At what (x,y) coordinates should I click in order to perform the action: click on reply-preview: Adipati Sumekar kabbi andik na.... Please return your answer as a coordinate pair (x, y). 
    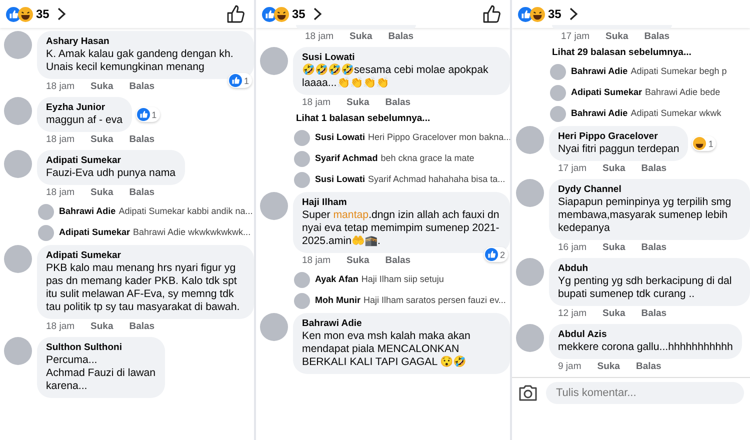
    Looking at the image, I should click on (185, 211).